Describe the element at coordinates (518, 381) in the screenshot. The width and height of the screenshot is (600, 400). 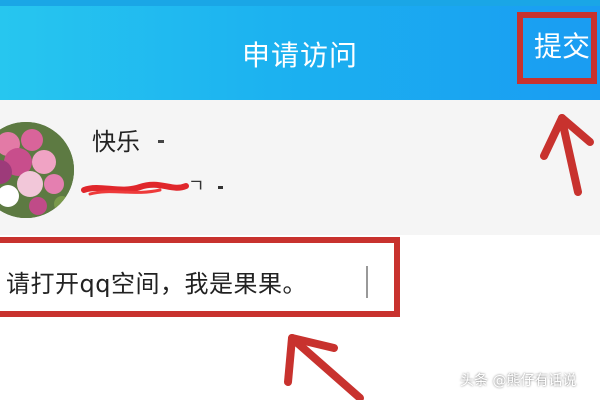
I see `watermark: 头条 @熊仔有话说` at that location.